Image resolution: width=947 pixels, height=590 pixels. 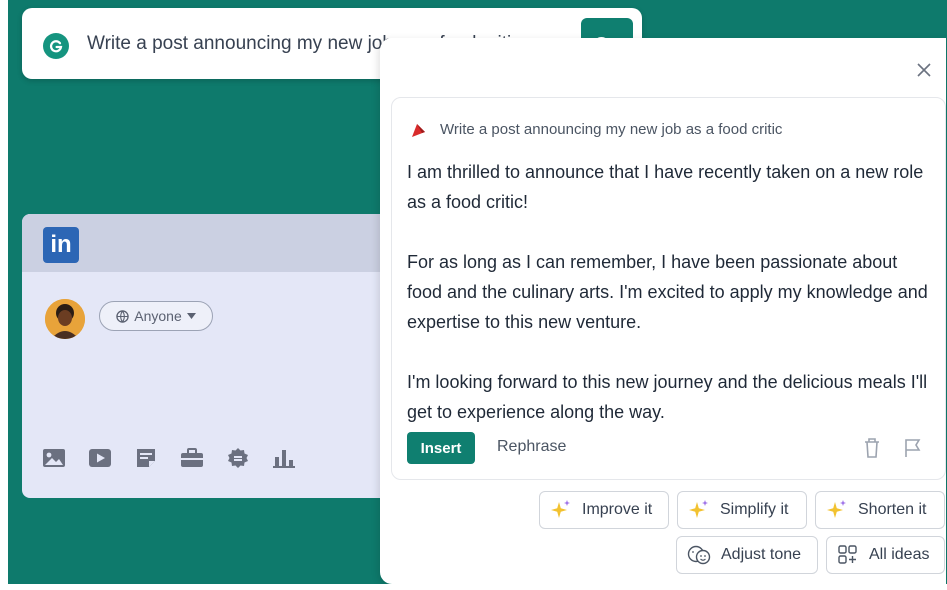 What do you see at coordinates (872, 448) in the screenshot?
I see `trash-icon` at bounding box center [872, 448].